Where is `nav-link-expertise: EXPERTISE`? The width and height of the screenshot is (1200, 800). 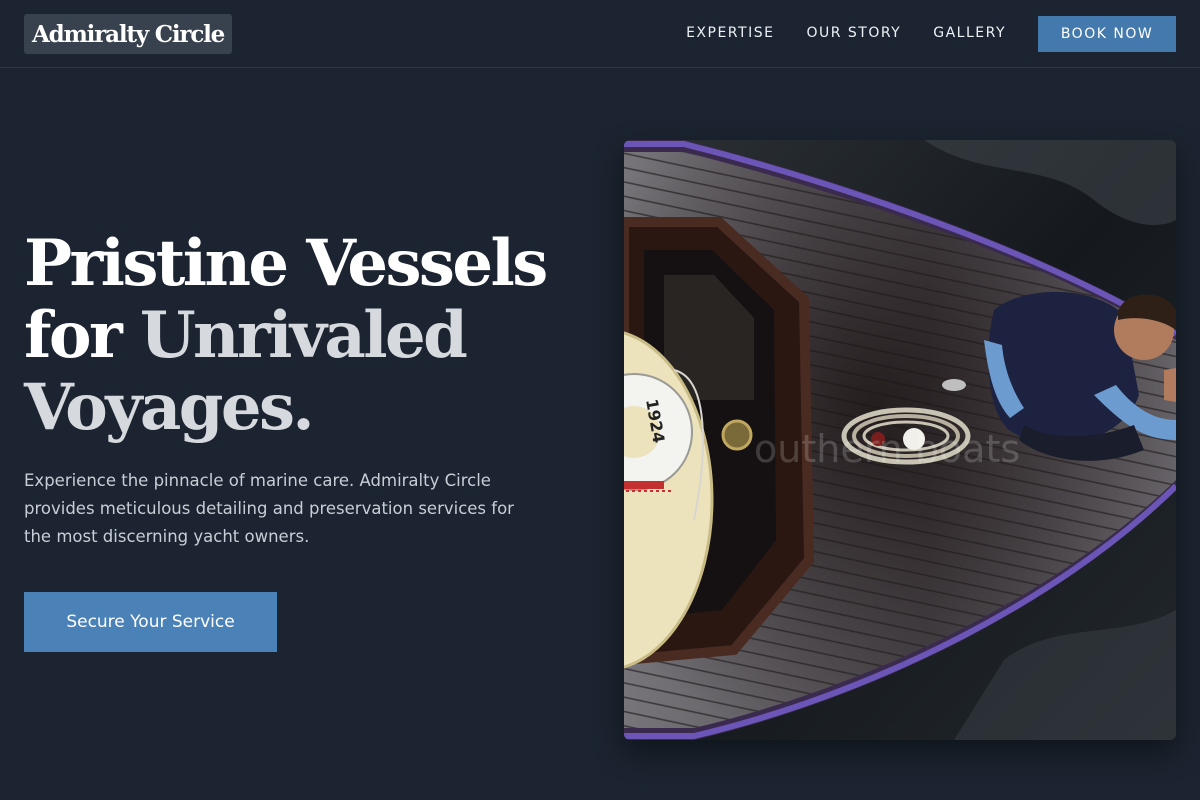 nav-link-expertise: EXPERTISE is located at coordinates (730, 33).